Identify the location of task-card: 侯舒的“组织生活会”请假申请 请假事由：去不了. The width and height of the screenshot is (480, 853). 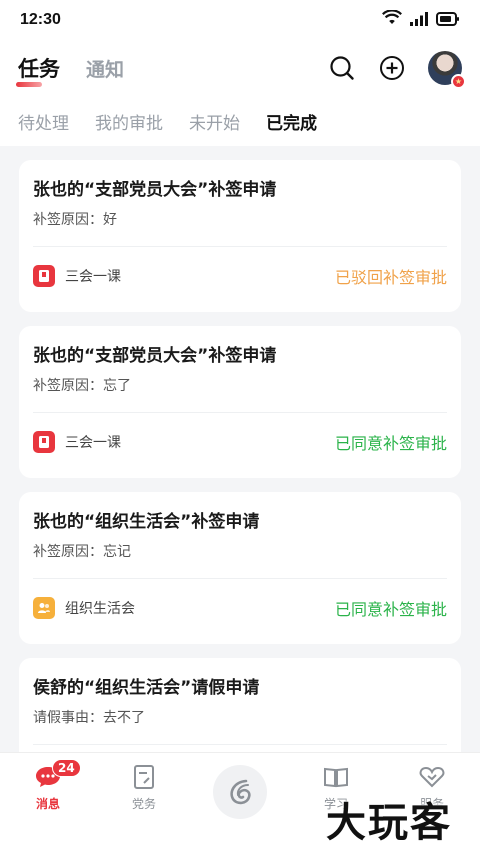
(240, 705).